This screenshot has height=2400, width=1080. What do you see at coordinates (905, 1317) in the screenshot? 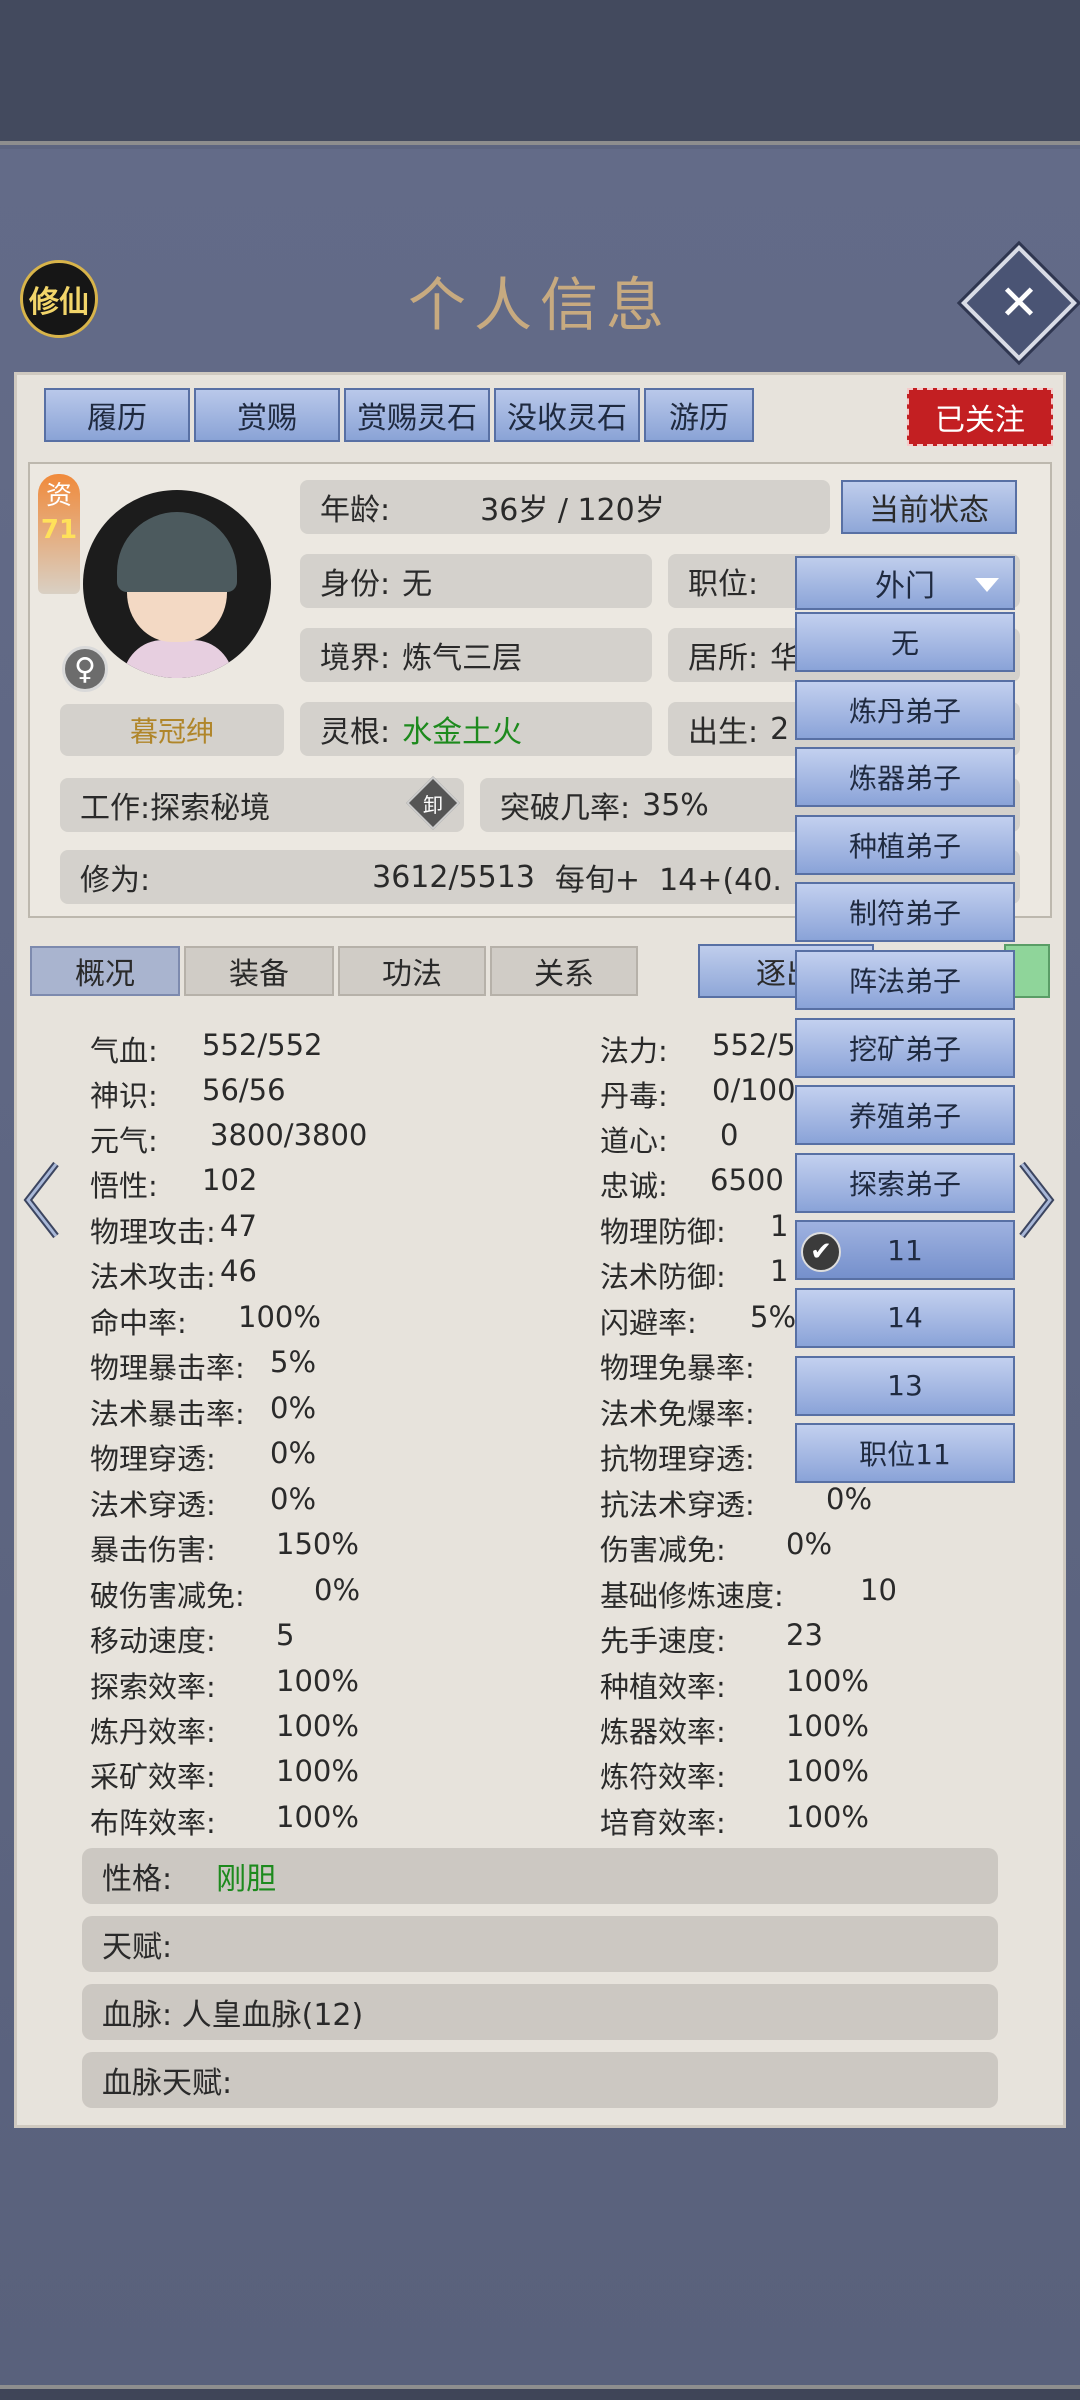
I see `dropdown-option: 14` at bounding box center [905, 1317].